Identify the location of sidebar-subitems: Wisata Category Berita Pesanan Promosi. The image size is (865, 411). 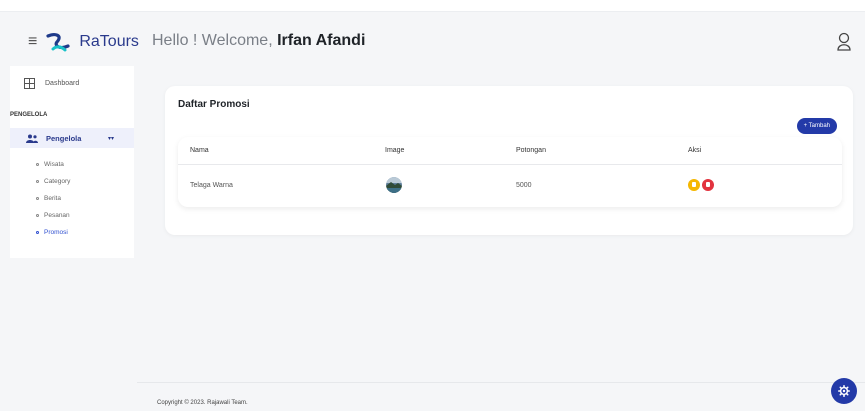
(53, 198).